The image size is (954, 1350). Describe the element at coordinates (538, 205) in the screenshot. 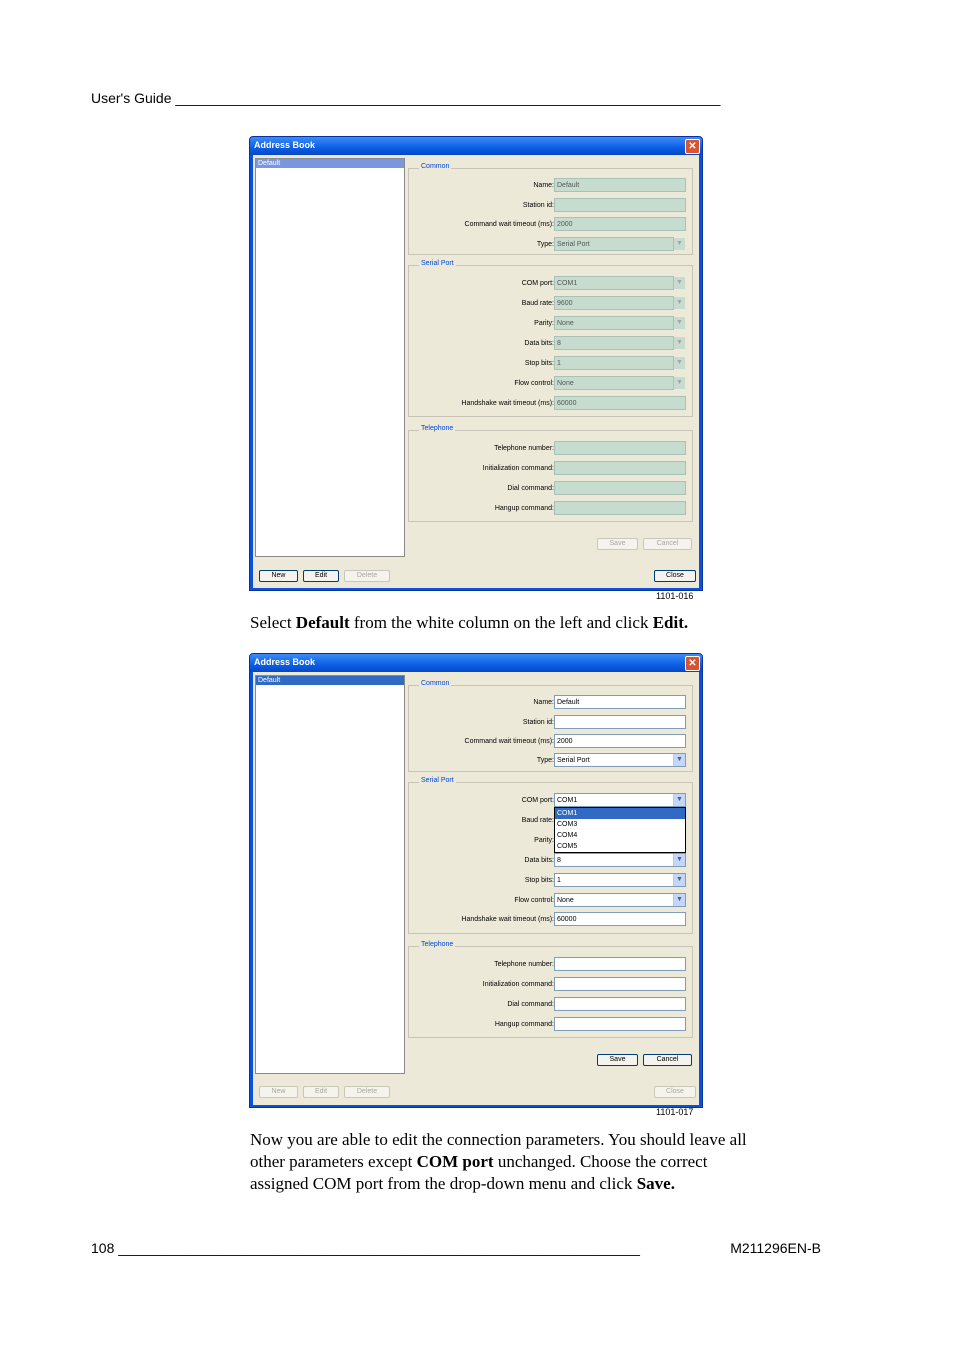

I see `station-id-label: Station id:` at that location.